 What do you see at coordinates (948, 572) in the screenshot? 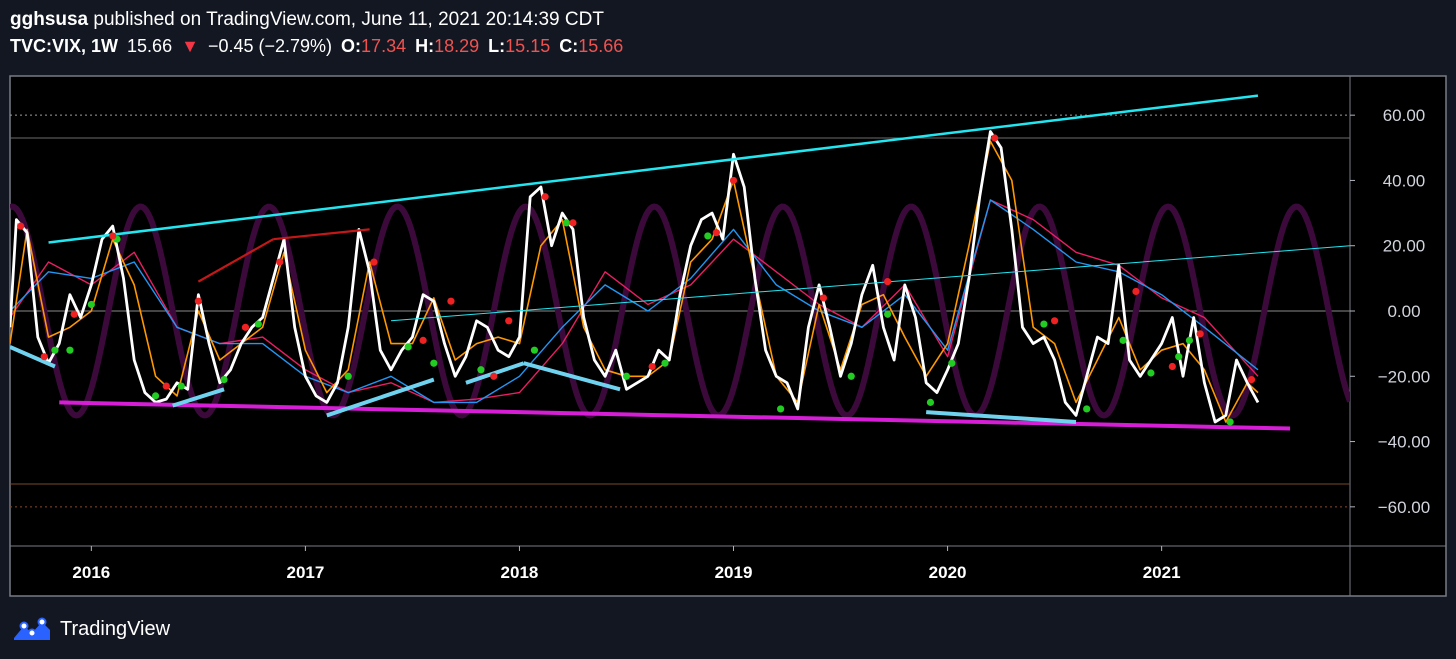
I see `x-tick-label: 2020` at bounding box center [948, 572].